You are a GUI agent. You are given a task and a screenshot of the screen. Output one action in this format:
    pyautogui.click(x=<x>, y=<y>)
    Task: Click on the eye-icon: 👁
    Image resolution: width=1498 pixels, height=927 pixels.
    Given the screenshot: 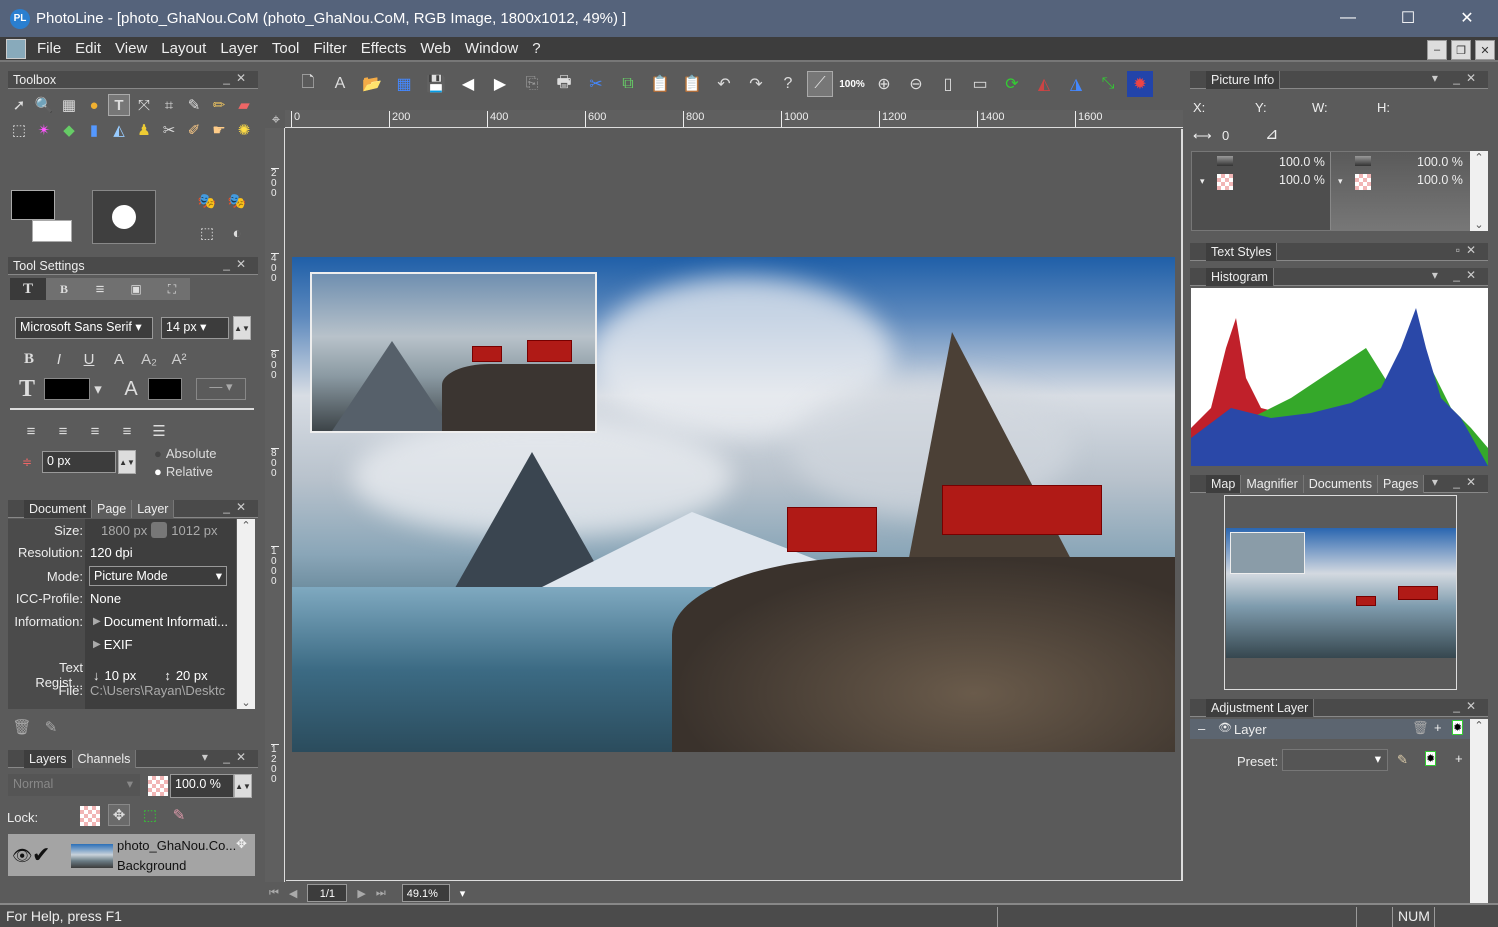 What is the action you would take?
    pyautogui.click(x=1225, y=727)
    